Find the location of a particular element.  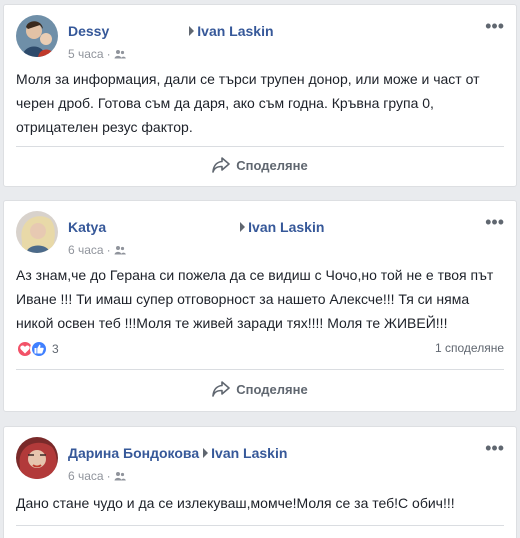

post-header: Дарина Бондокова Ivan Laskin 6 часа · ••• is located at coordinates (260, 460).